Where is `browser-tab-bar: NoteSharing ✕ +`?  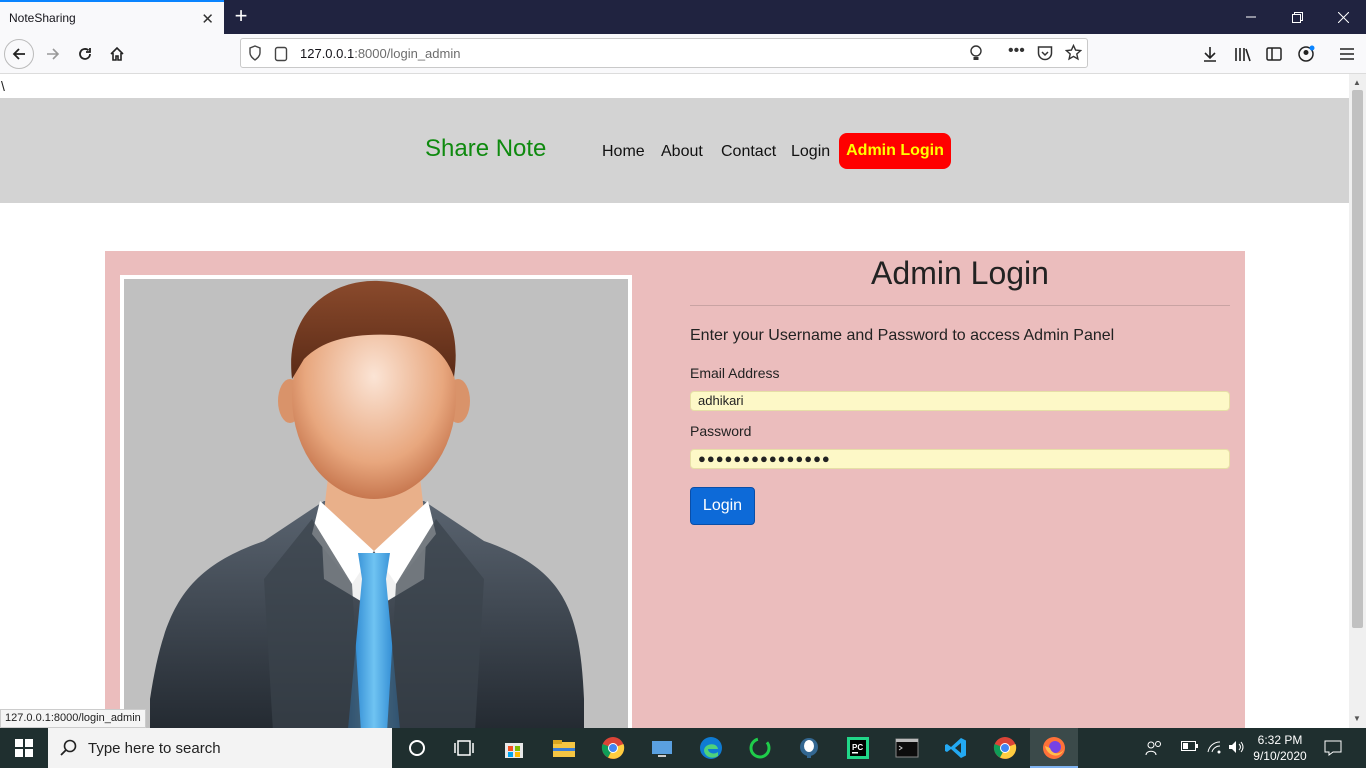
browser-tab-bar: NoteSharing ✕ + is located at coordinates (683, 17).